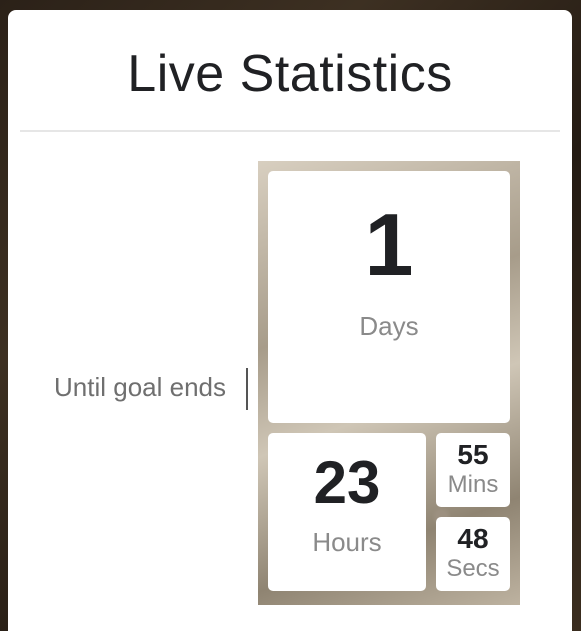 The image size is (581, 631). What do you see at coordinates (347, 482) in the screenshot?
I see `hours-value: 23` at bounding box center [347, 482].